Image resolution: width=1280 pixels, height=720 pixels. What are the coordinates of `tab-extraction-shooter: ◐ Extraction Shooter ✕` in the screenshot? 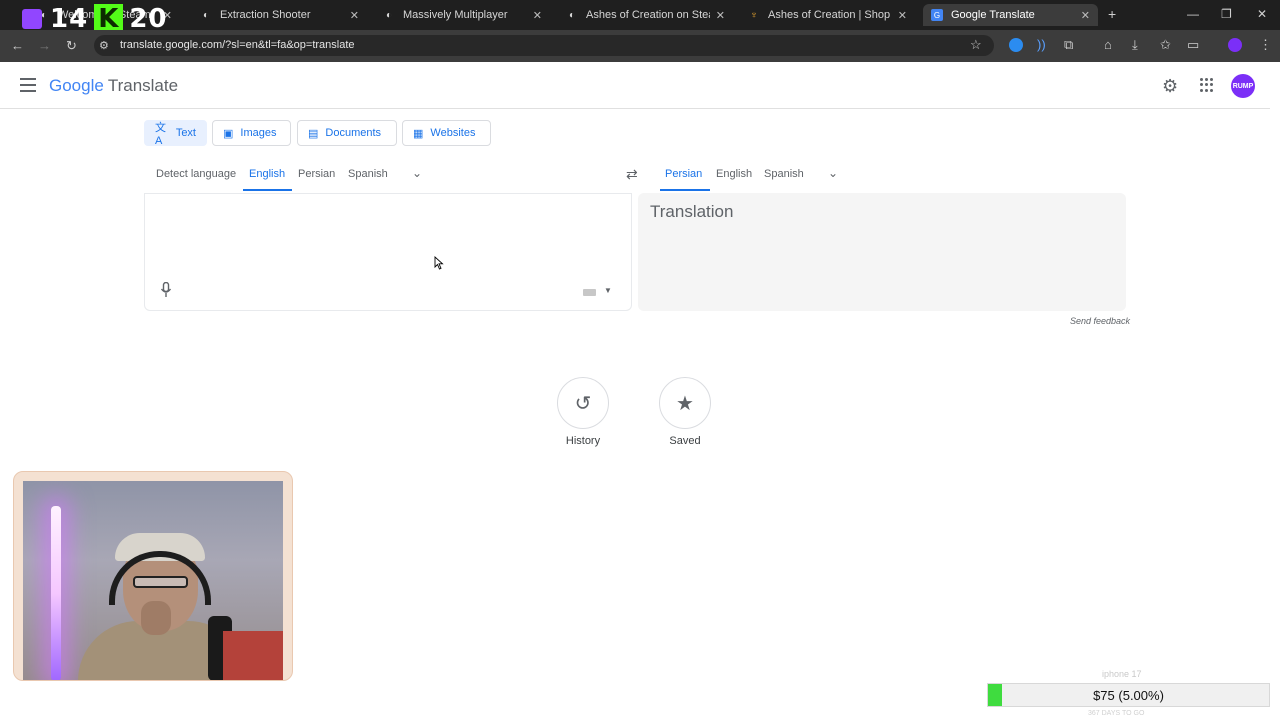 It's located at (279, 15).